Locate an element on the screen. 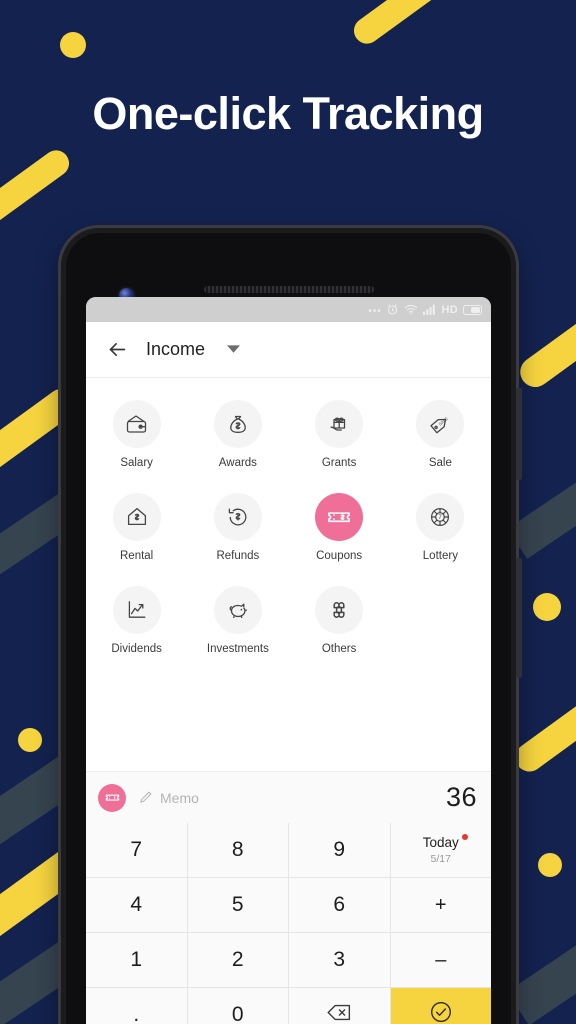 This screenshot has height=1024, width=576. sale-tag-icon: SALE is located at coordinates (440, 424).